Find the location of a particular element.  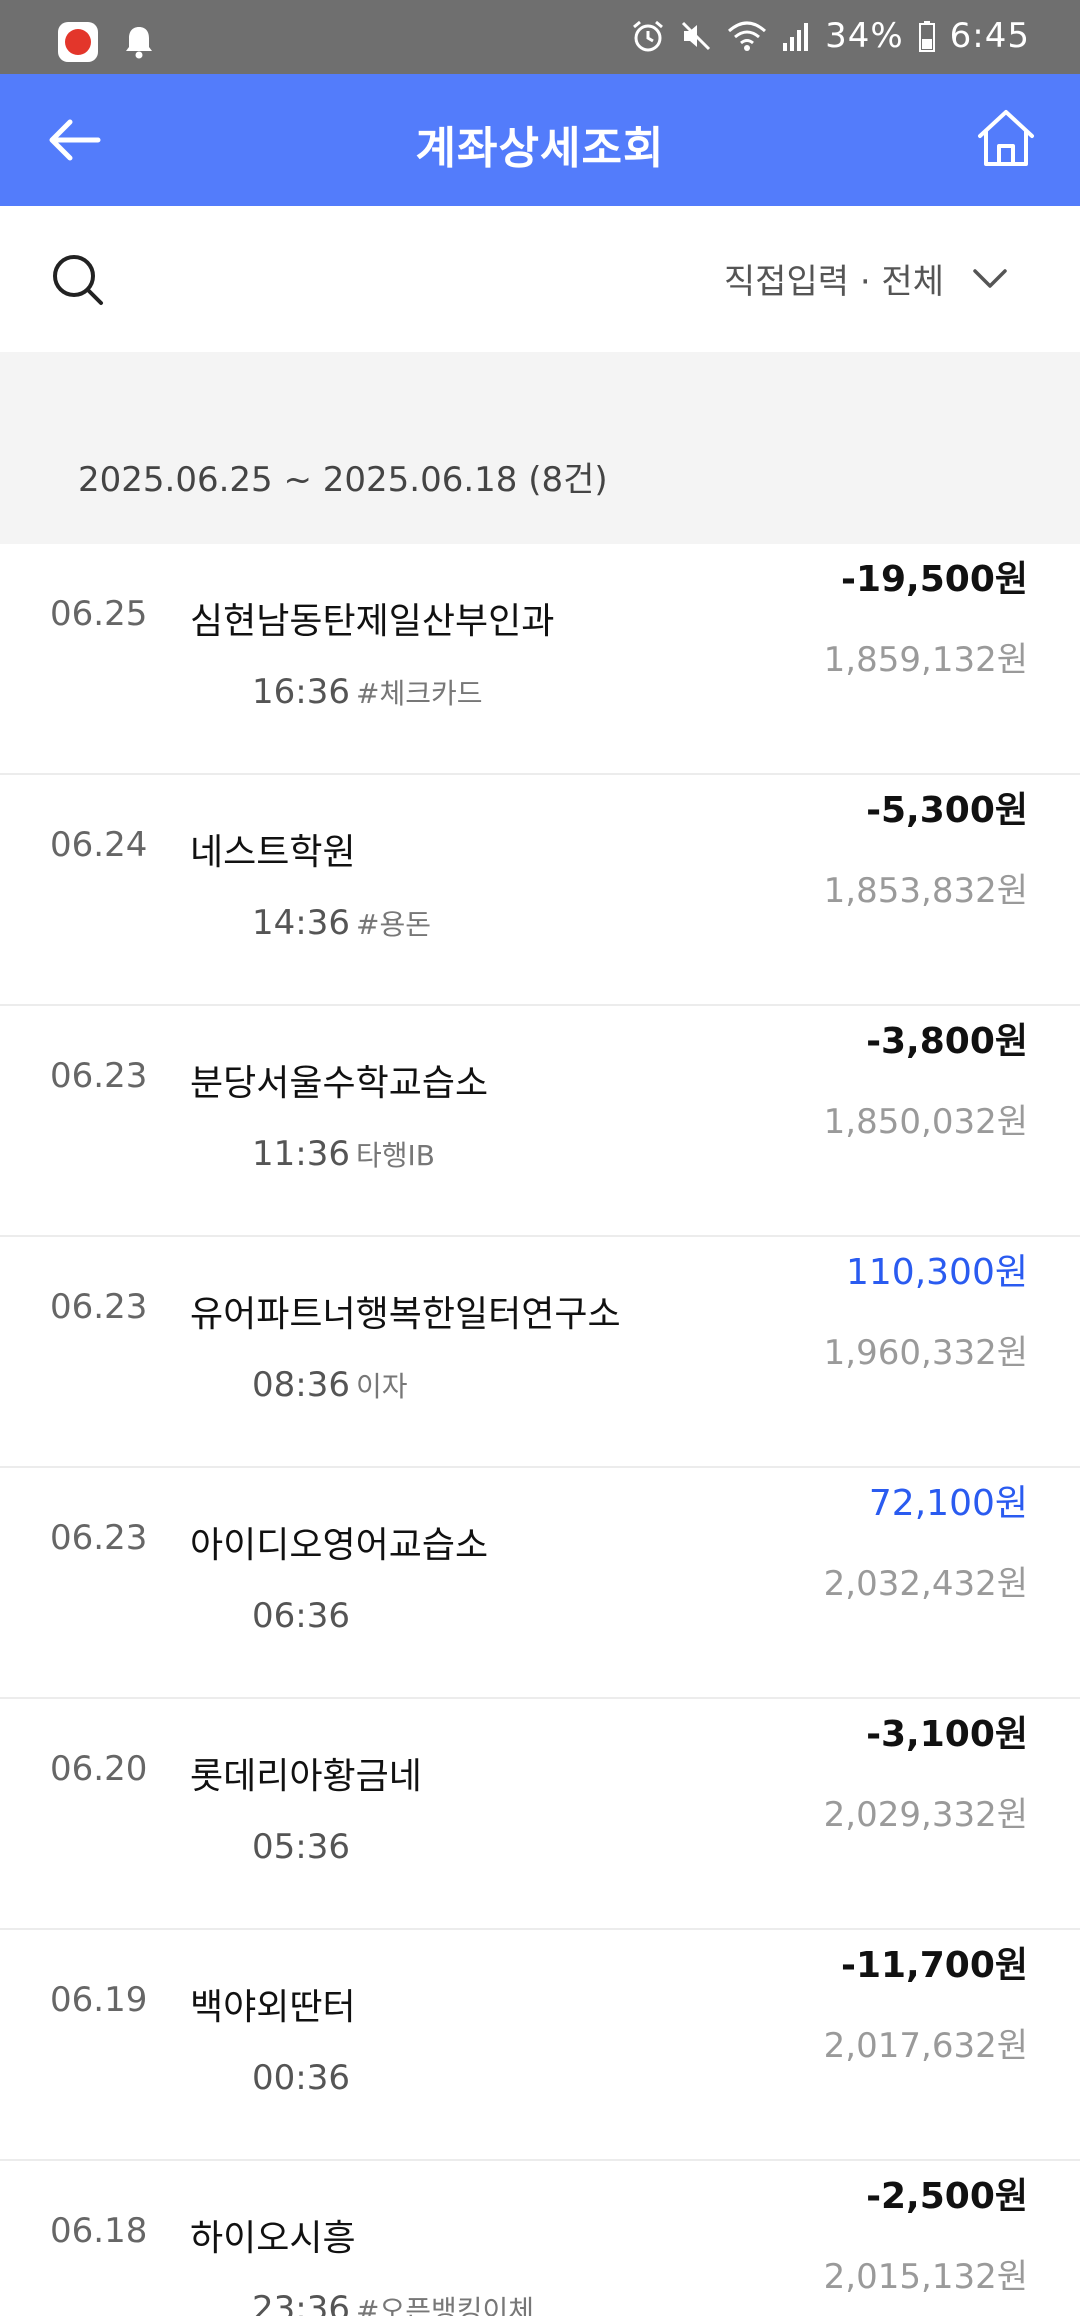

home-button is located at coordinates (1006, 138).